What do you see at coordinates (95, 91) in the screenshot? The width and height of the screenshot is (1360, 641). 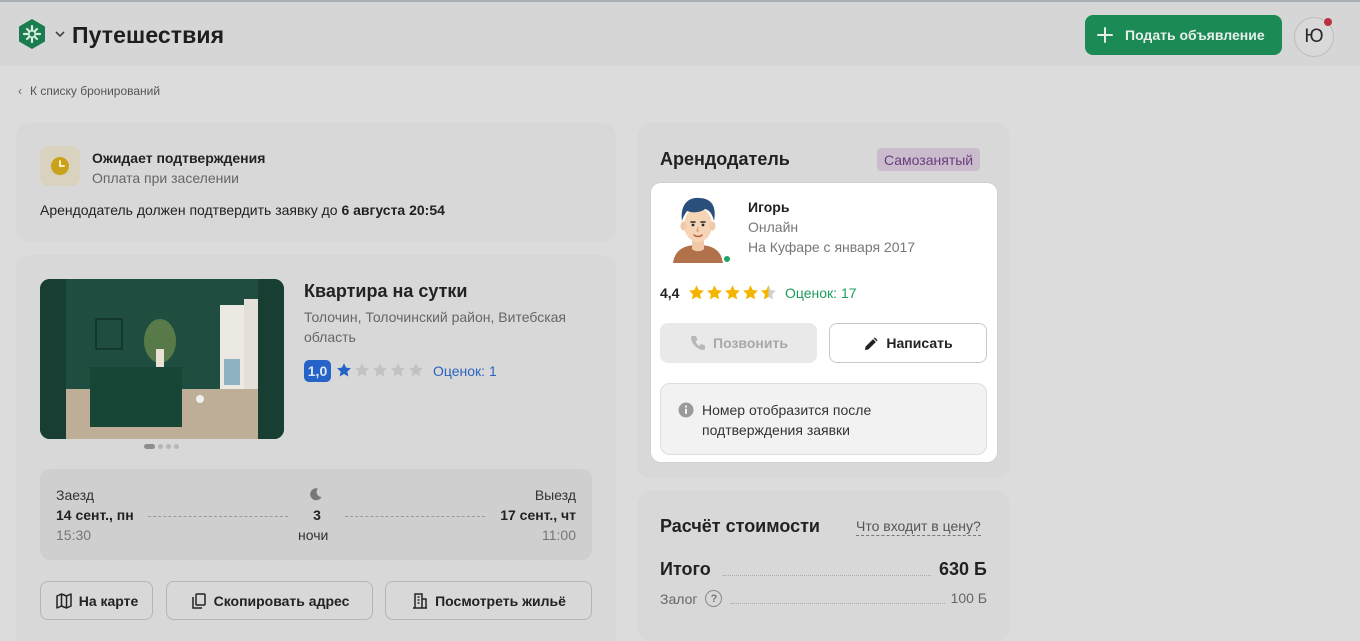 I see `back-to-bookings-link: К списку бронирований` at bounding box center [95, 91].